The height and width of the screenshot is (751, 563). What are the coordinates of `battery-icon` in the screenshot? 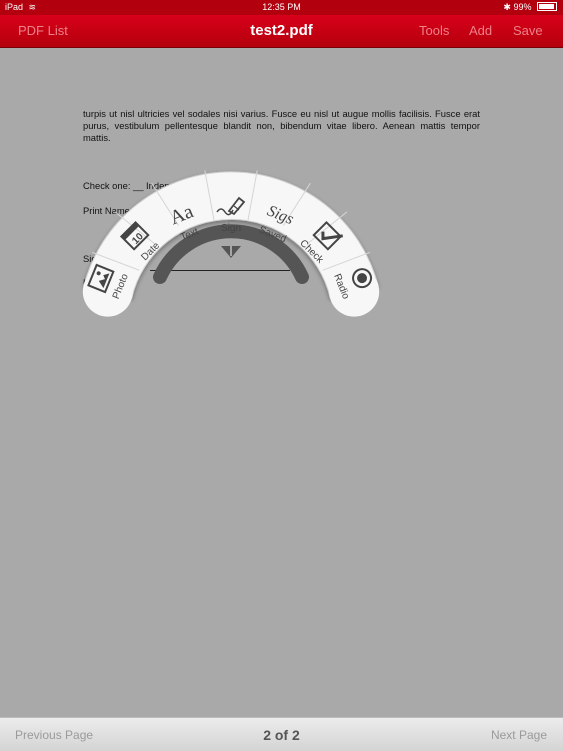 It's located at (547, 6).